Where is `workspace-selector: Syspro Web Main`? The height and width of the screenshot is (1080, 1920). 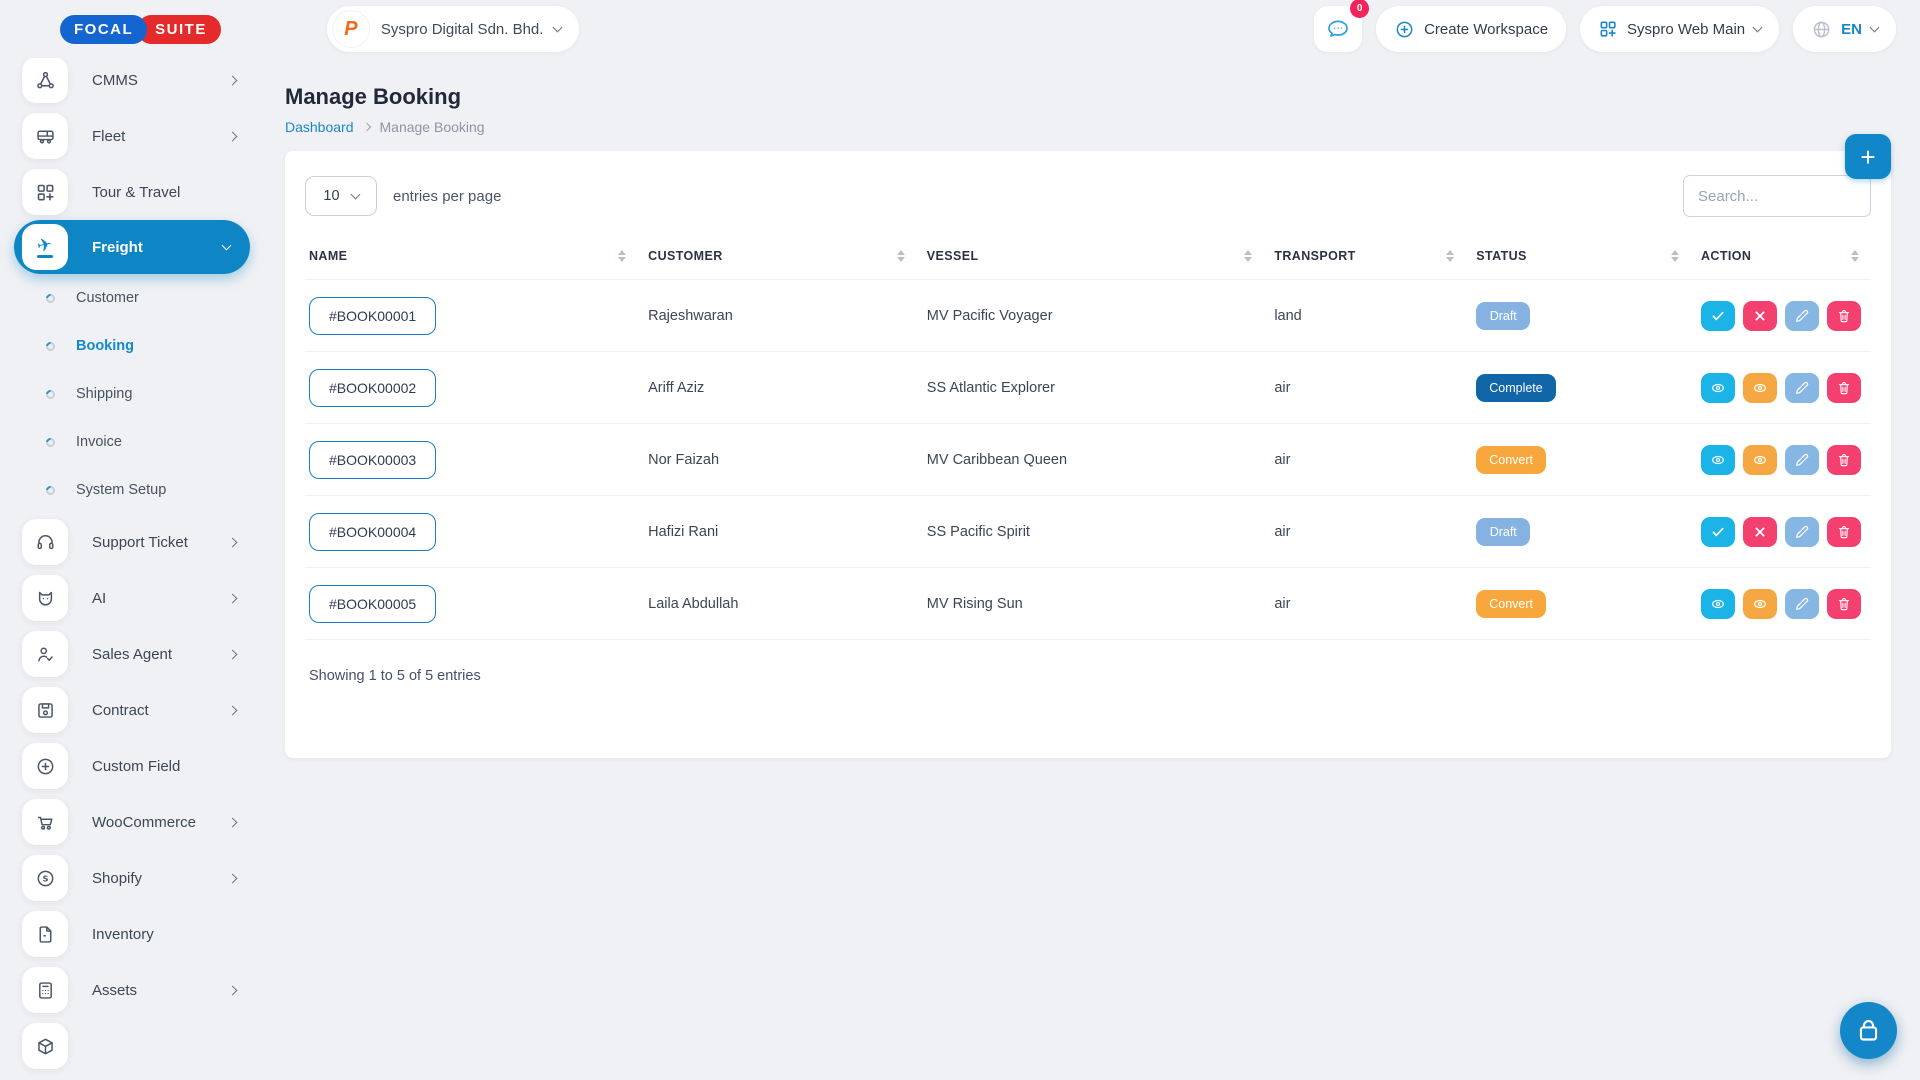
workspace-selector: Syspro Web Main is located at coordinates (1680, 29).